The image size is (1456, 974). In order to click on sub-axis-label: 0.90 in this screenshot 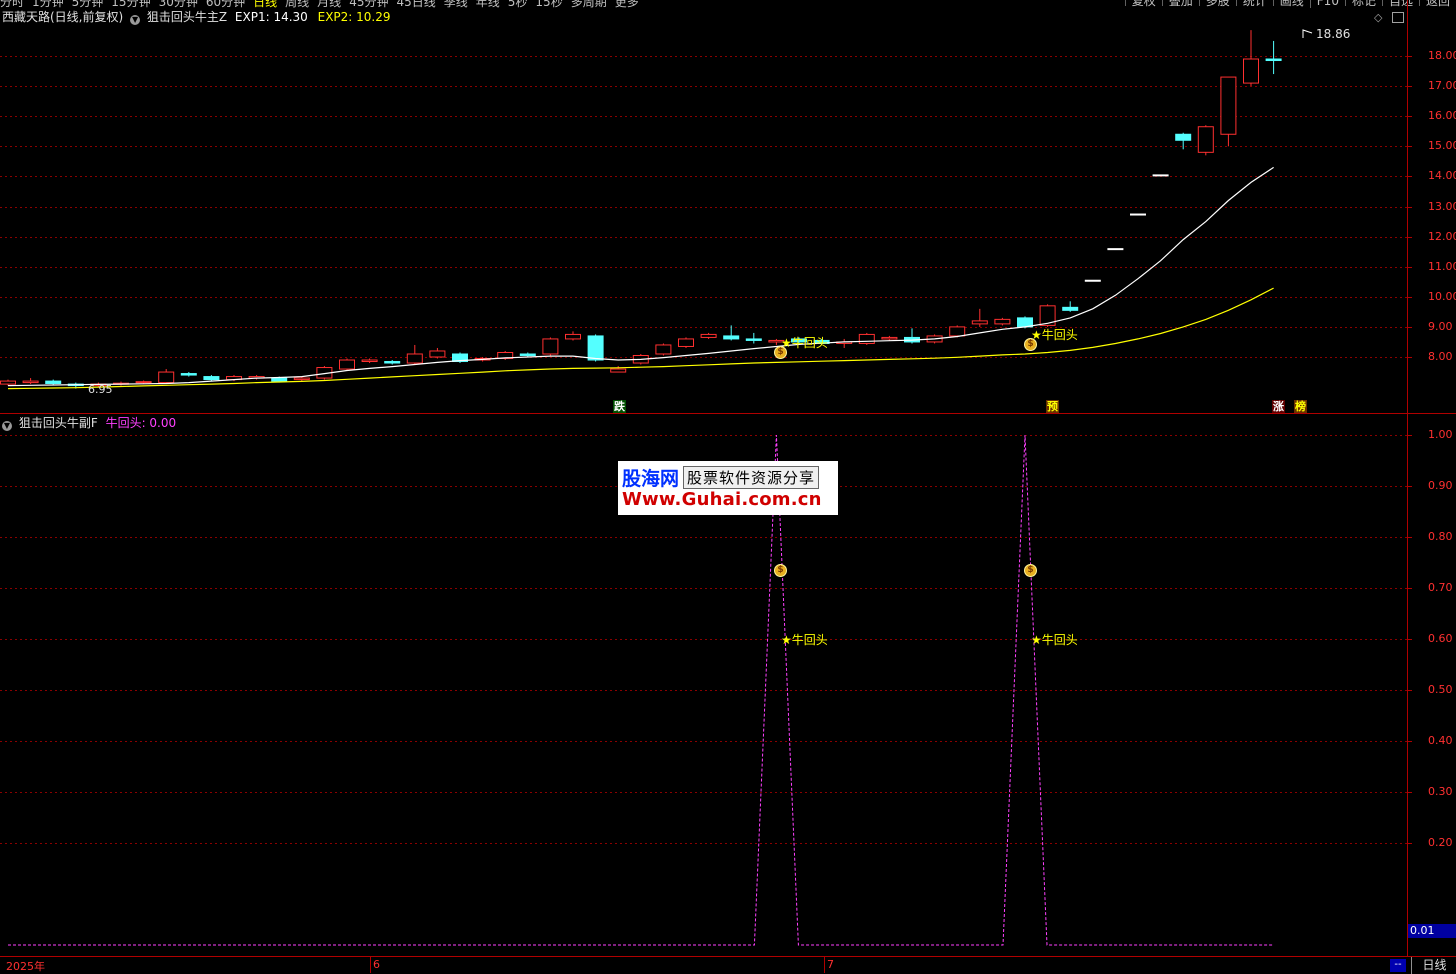, I will do `click(1440, 485)`.